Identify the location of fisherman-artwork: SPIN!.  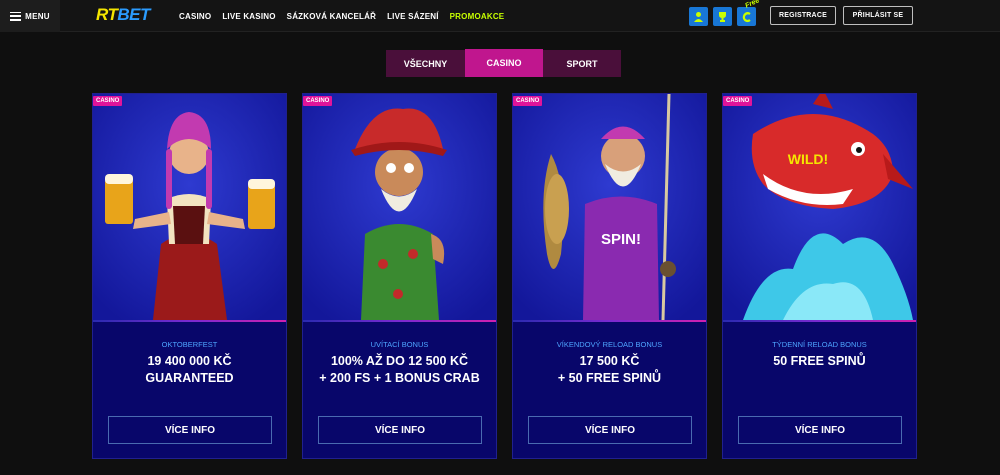
(609, 207).